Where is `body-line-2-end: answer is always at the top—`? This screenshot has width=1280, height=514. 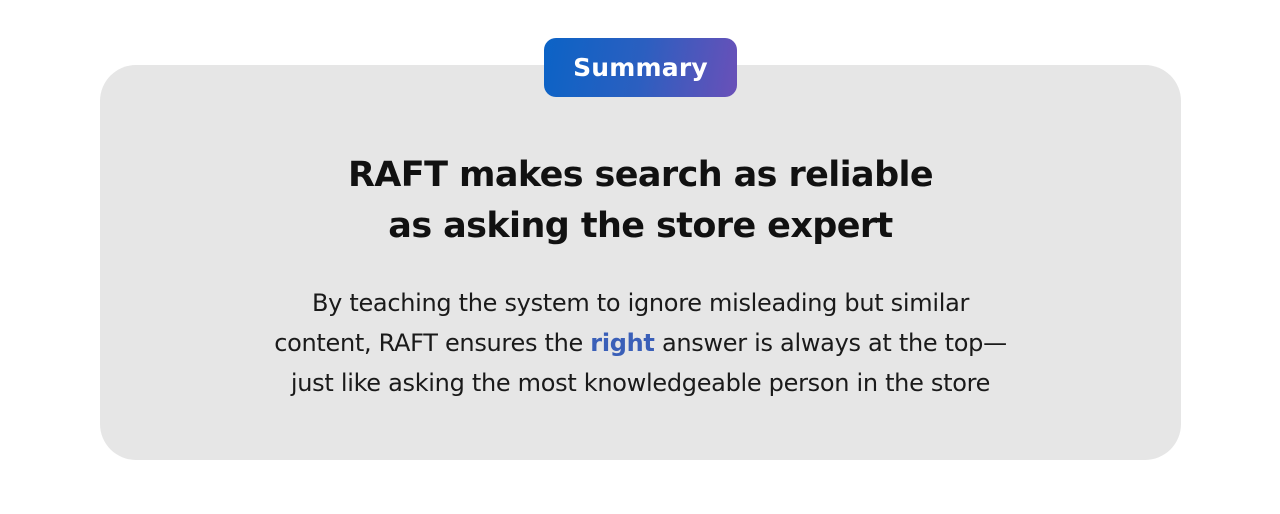 body-line-2-end: answer is always at the top— is located at coordinates (830, 343).